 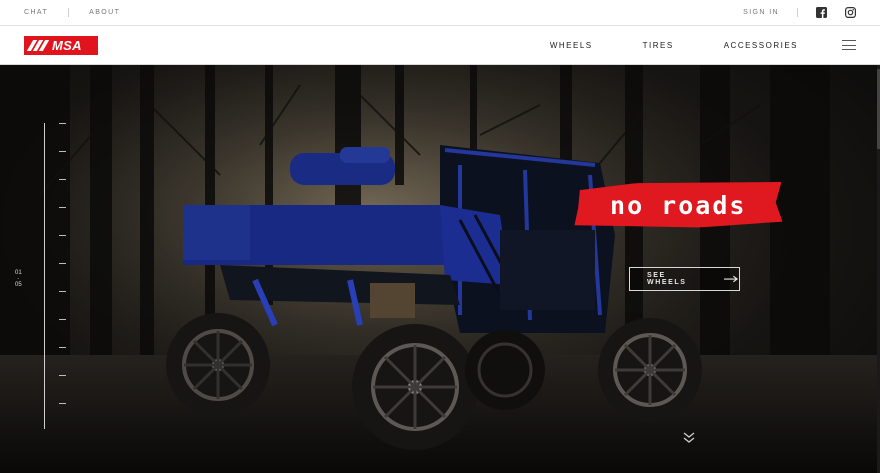 I want to click on hero-tagline: no roads, so click(x=678, y=205).